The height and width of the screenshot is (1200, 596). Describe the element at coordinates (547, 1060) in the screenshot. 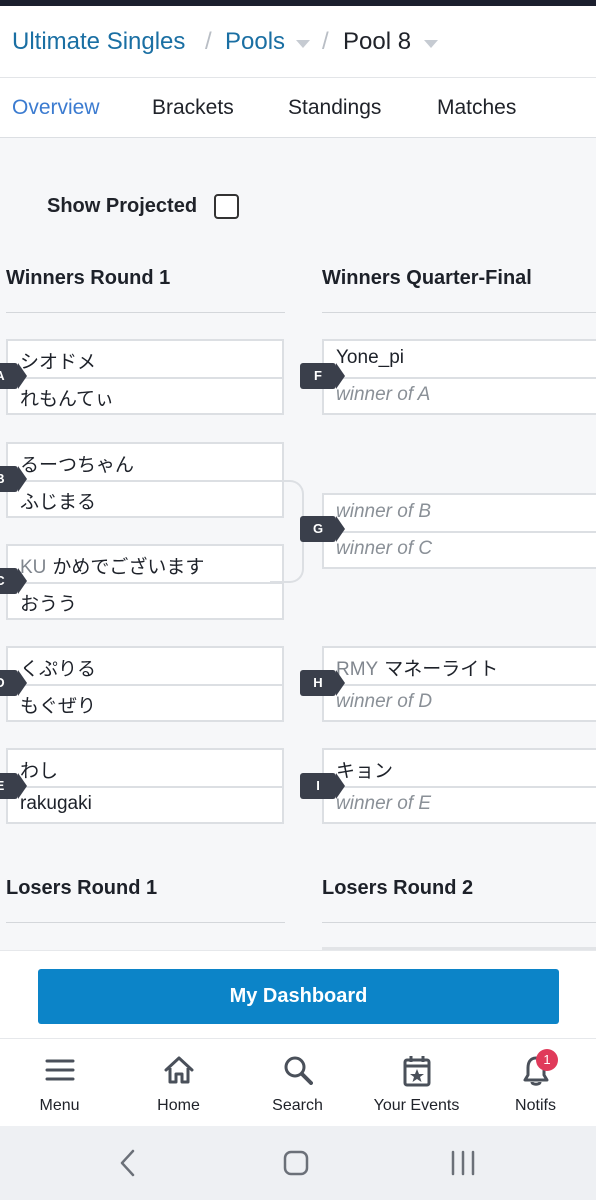

I see `notification-count-badge: 1` at that location.